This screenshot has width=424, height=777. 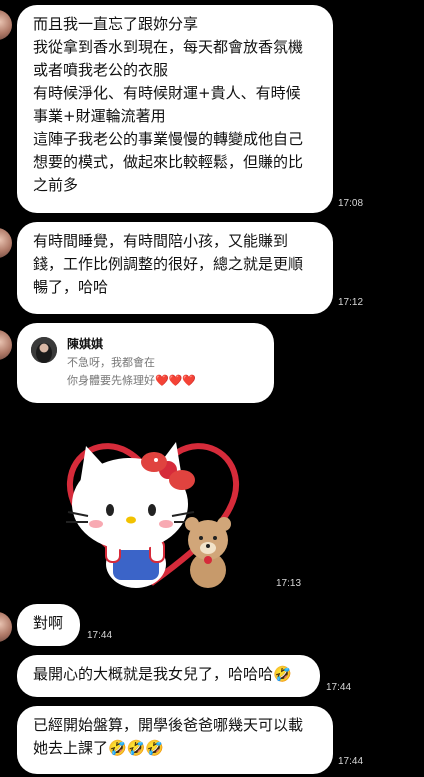 What do you see at coordinates (116, 24) in the screenshot?
I see `message-text: 而且我一直忘了跟妳分享` at bounding box center [116, 24].